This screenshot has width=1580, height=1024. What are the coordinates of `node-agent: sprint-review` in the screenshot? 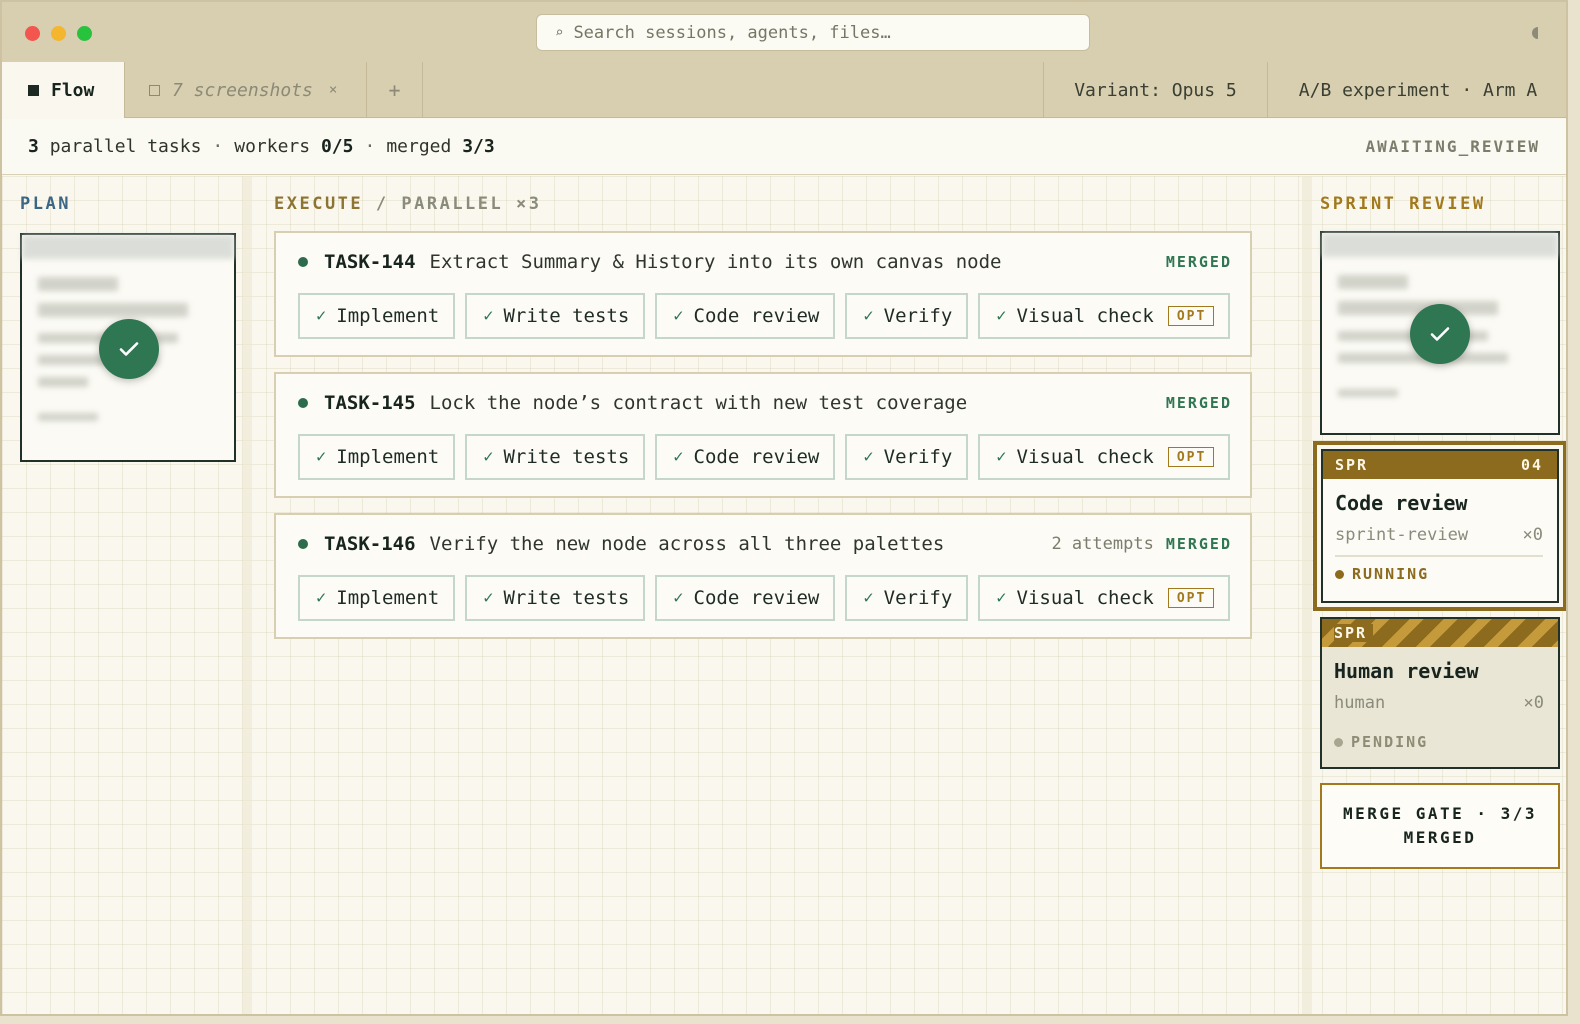 It's located at (1402, 535).